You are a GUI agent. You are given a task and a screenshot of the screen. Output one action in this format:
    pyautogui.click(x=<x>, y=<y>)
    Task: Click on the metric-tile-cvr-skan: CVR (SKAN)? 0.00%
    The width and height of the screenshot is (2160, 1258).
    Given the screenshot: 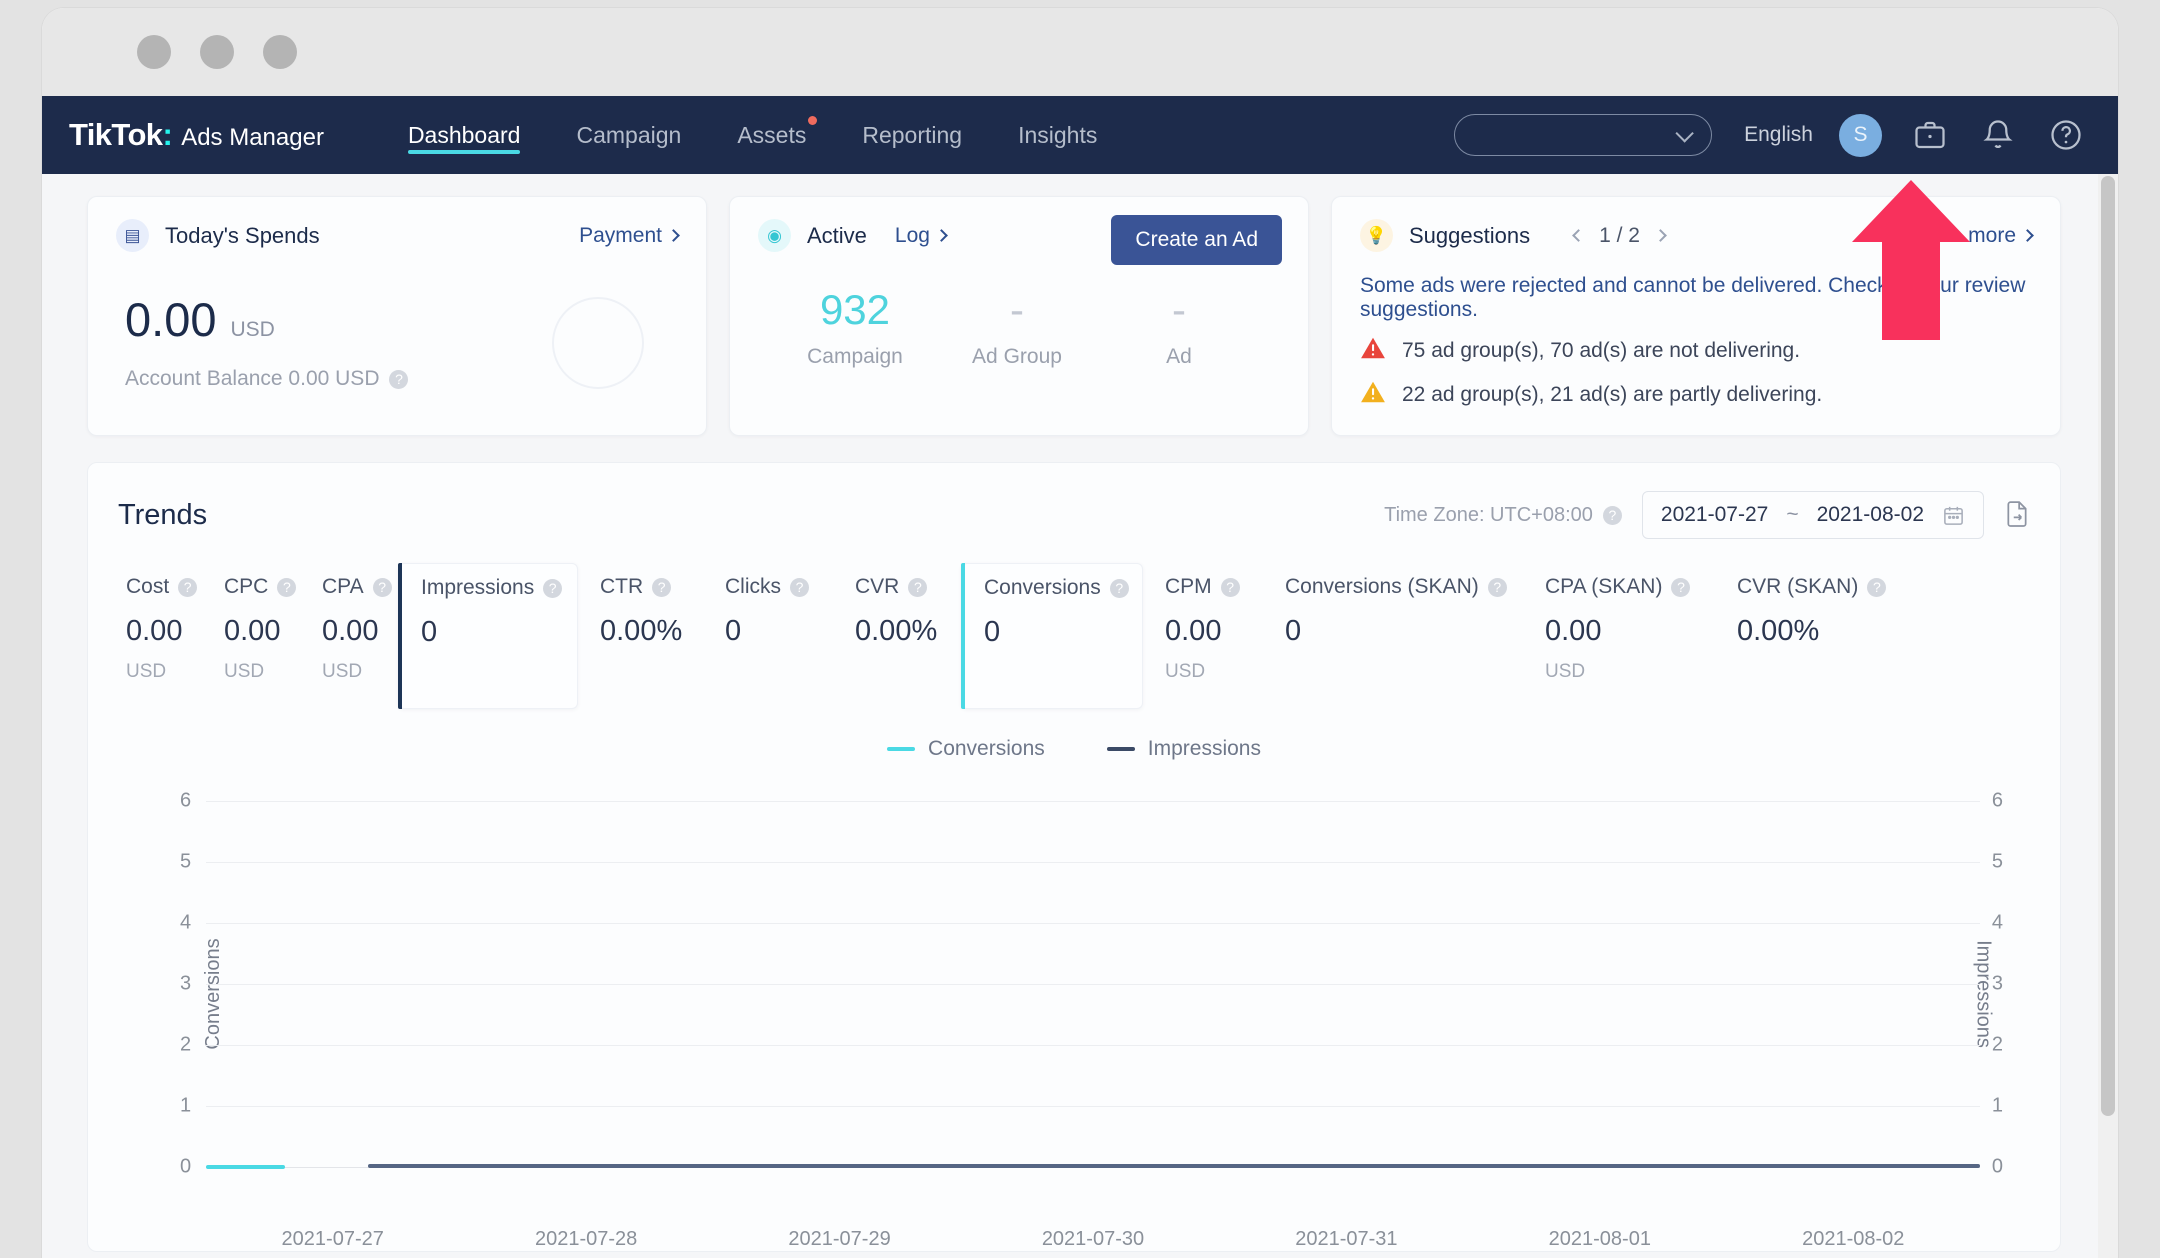 What is the action you would take?
    pyautogui.click(x=1805, y=636)
    